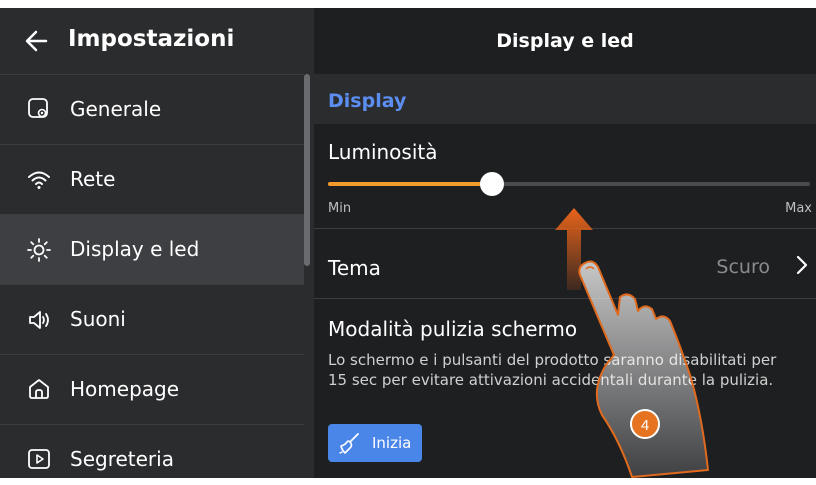 The height and width of the screenshot is (485, 816). What do you see at coordinates (151, 39) in the screenshot?
I see `sidebar-title: Impostazioni` at bounding box center [151, 39].